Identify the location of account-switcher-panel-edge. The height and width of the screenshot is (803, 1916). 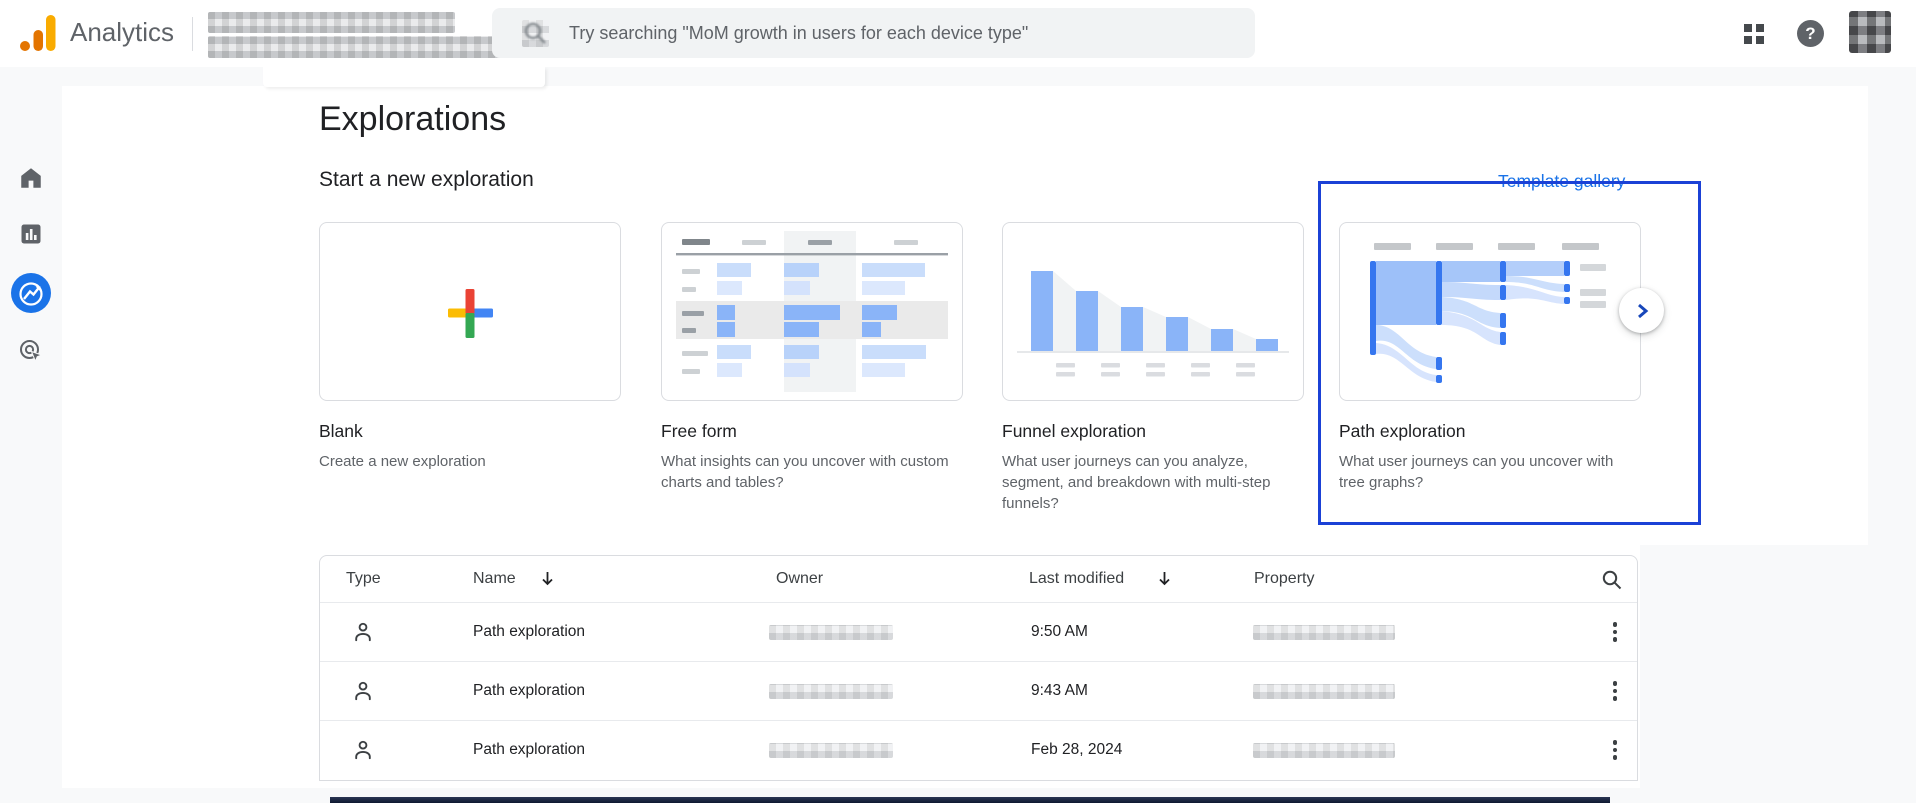
(404, 77).